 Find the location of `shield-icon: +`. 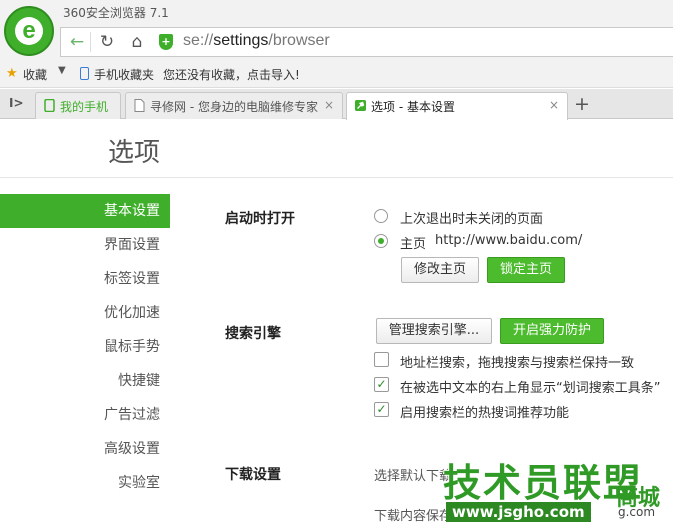

shield-icon: + is located at coordinates (166, 42).